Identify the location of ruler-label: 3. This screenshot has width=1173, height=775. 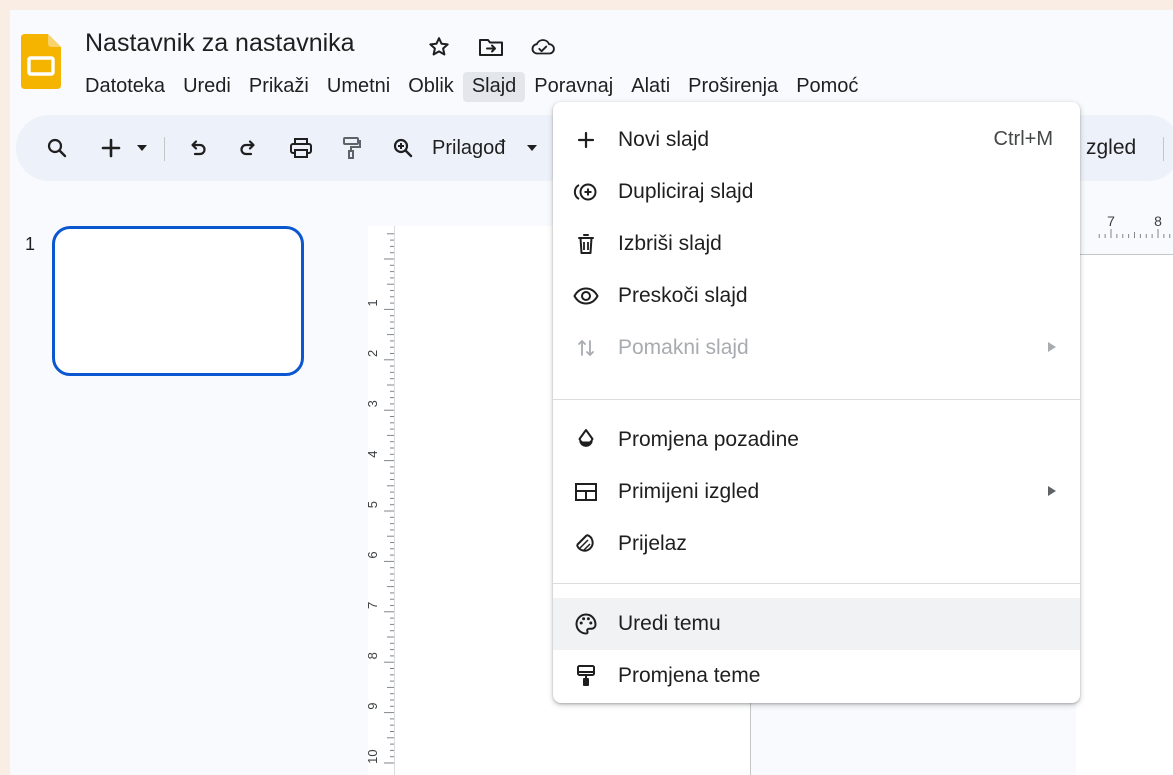
(374, 403).